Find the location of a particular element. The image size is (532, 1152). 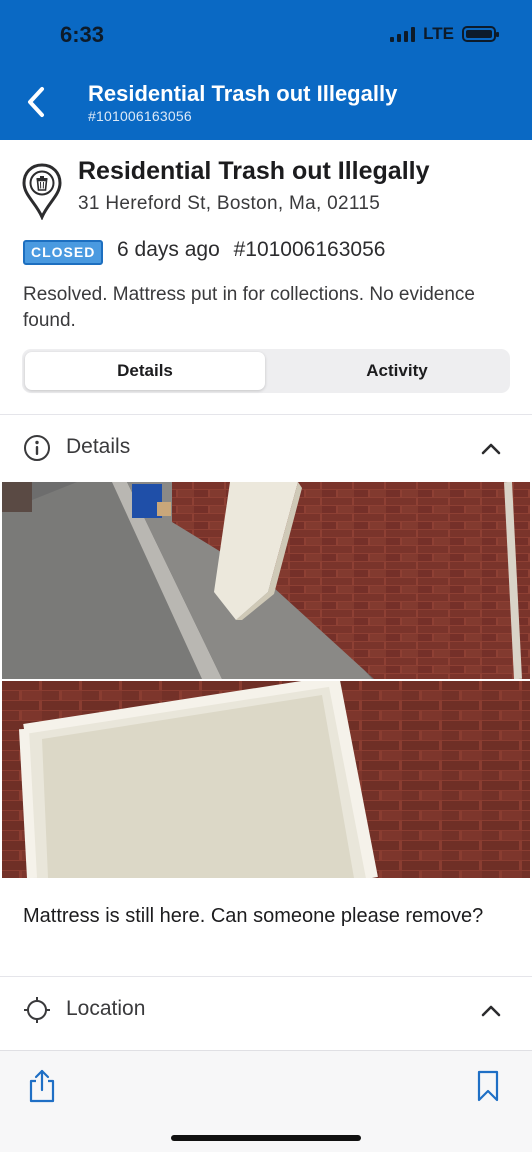

battery-icon is located at coordinates (480, 34).